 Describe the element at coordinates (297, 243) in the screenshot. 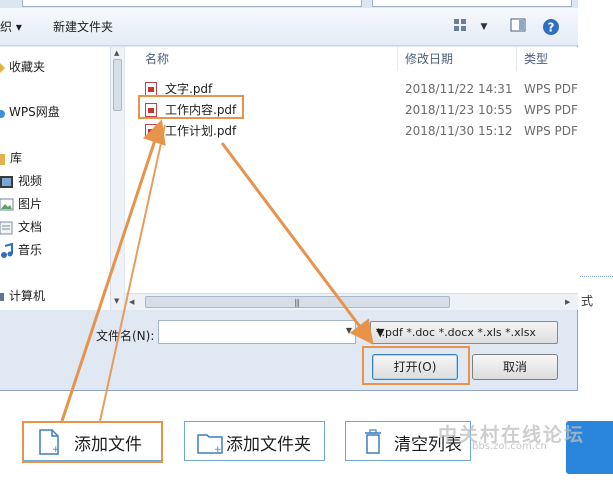

I see `arrow-to-open` at that location.